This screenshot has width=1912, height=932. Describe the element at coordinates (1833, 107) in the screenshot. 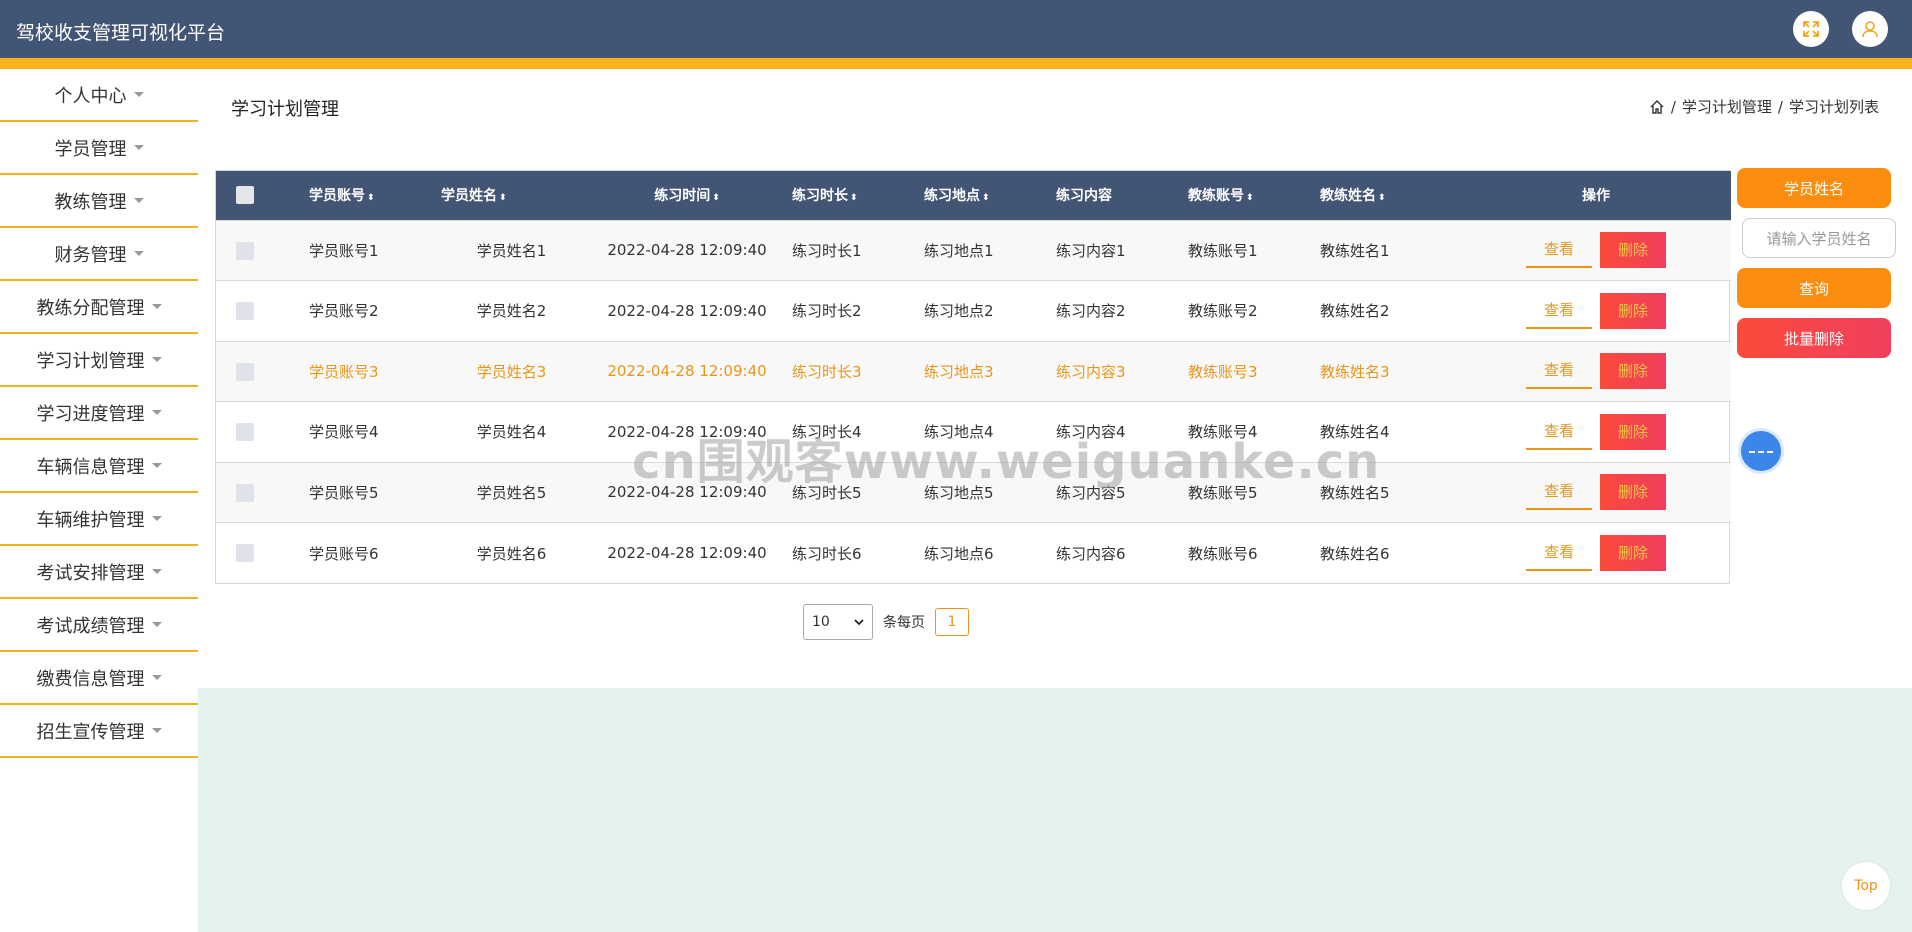

I see `breadcrumb-item-plan-list: 学习计划列表` at that location.